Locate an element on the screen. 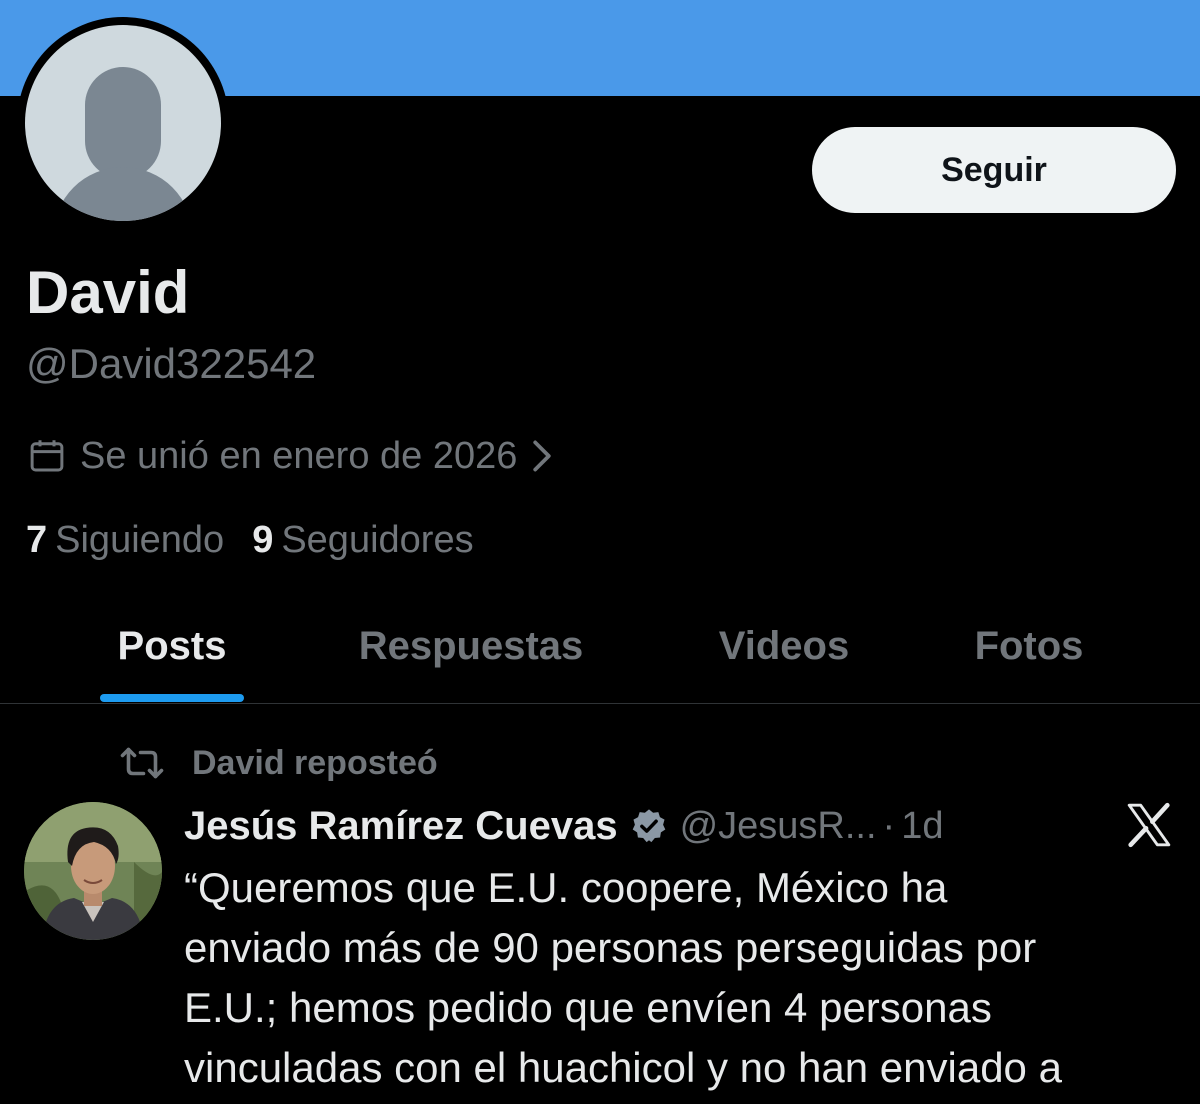 The width and height of the screenshot is (1200, 1104). repost-indicator: David reposteó is located at coordinates (278, 763).